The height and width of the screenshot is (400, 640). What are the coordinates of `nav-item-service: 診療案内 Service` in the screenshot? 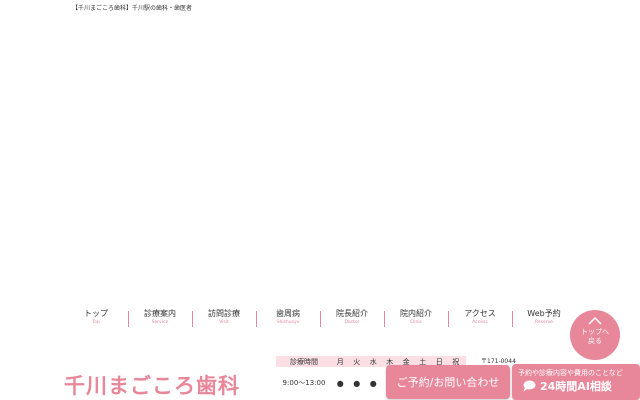 It's located at (160, 320).